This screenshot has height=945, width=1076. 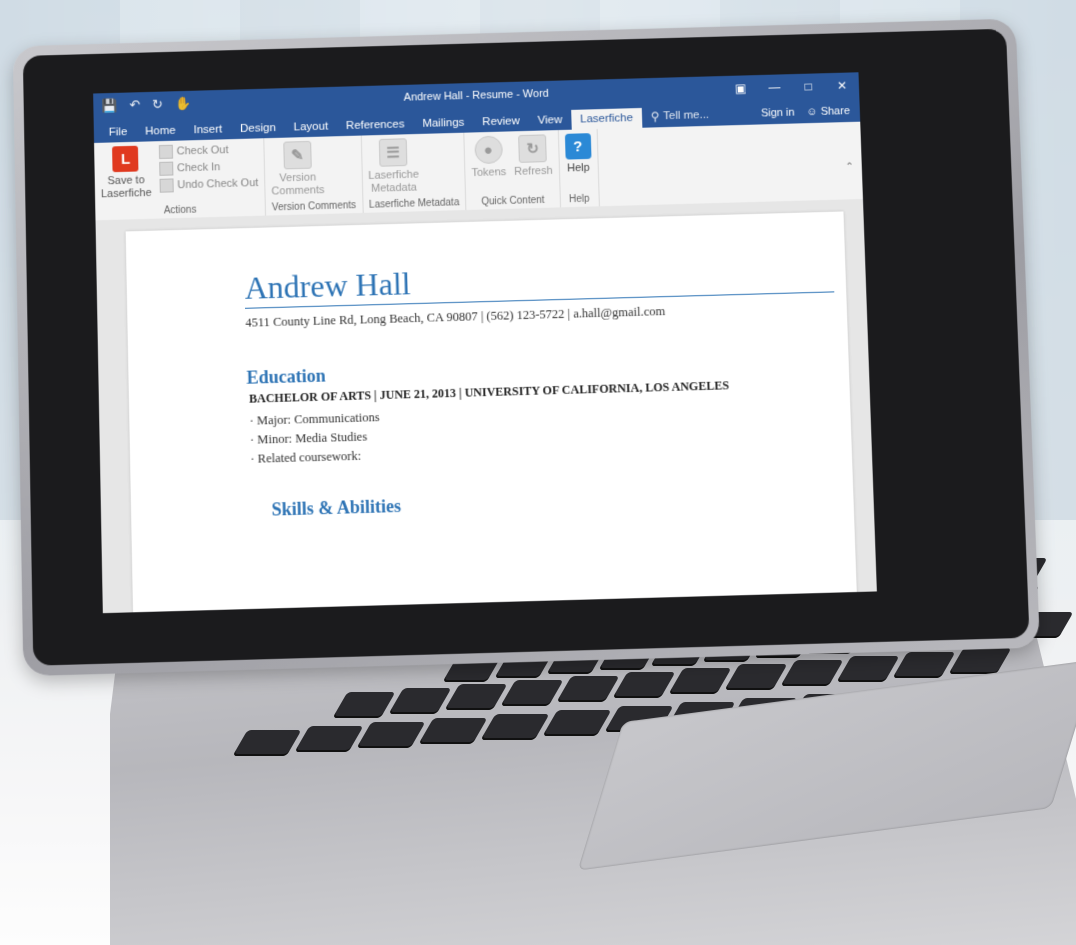 What do you see at coordinates (125, 181) in the screenshot?
I see `save-to-label-1: Save to` at bounding box center [125, 181].